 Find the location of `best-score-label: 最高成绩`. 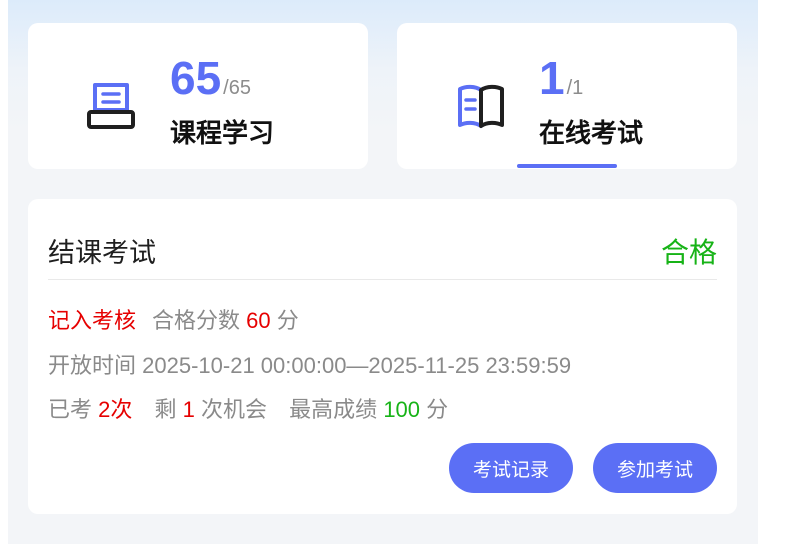

best-score-label: 最高成绩 is located at coordinates (333, 409).